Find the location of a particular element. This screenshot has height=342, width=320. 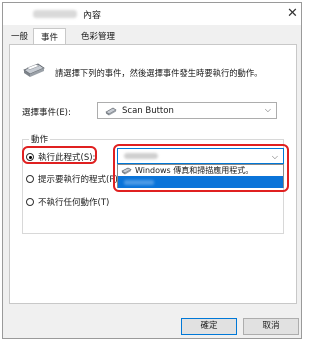

scanner-icon is located at coordinates (34, 70).